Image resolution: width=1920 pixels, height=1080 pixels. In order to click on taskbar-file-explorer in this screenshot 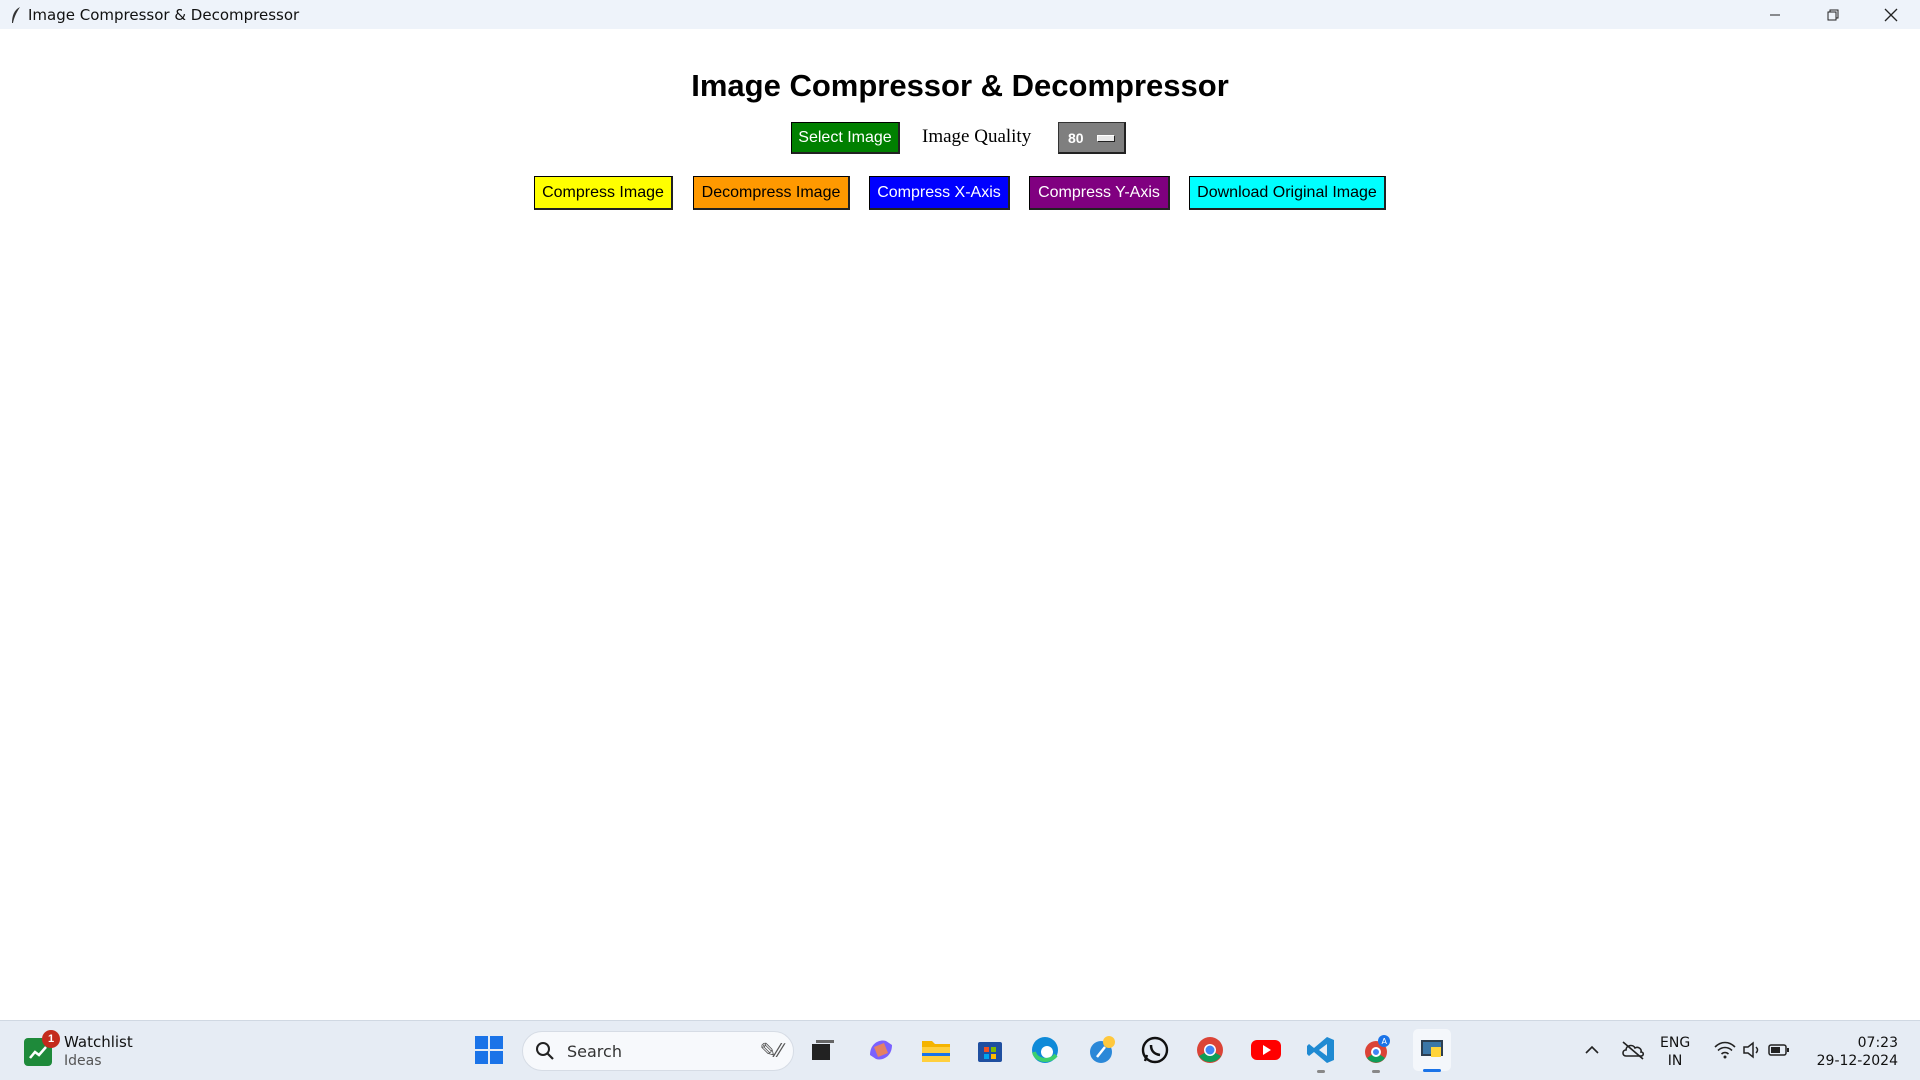, I will do `click(936, 1050)`.